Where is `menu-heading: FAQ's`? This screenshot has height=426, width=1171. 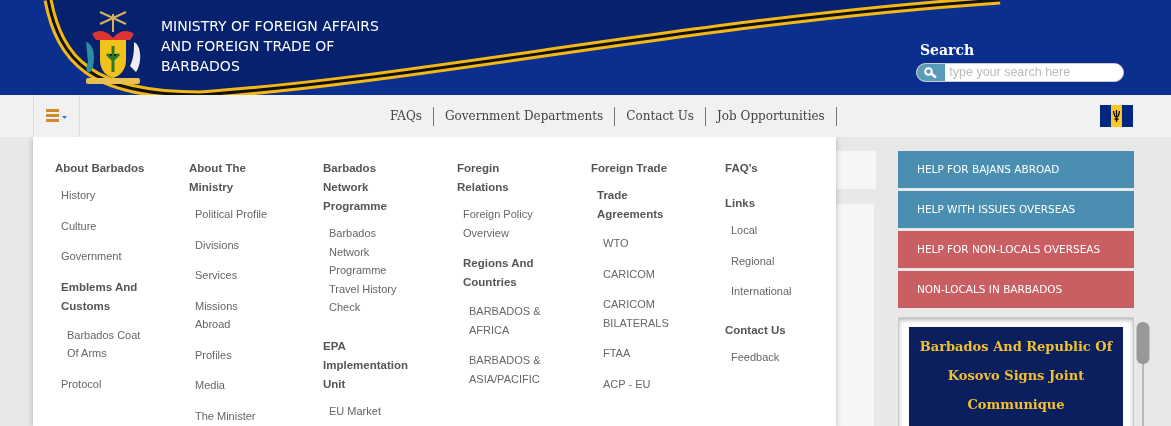
menu-heading: FAQ's is located at coordinates (742, 168).